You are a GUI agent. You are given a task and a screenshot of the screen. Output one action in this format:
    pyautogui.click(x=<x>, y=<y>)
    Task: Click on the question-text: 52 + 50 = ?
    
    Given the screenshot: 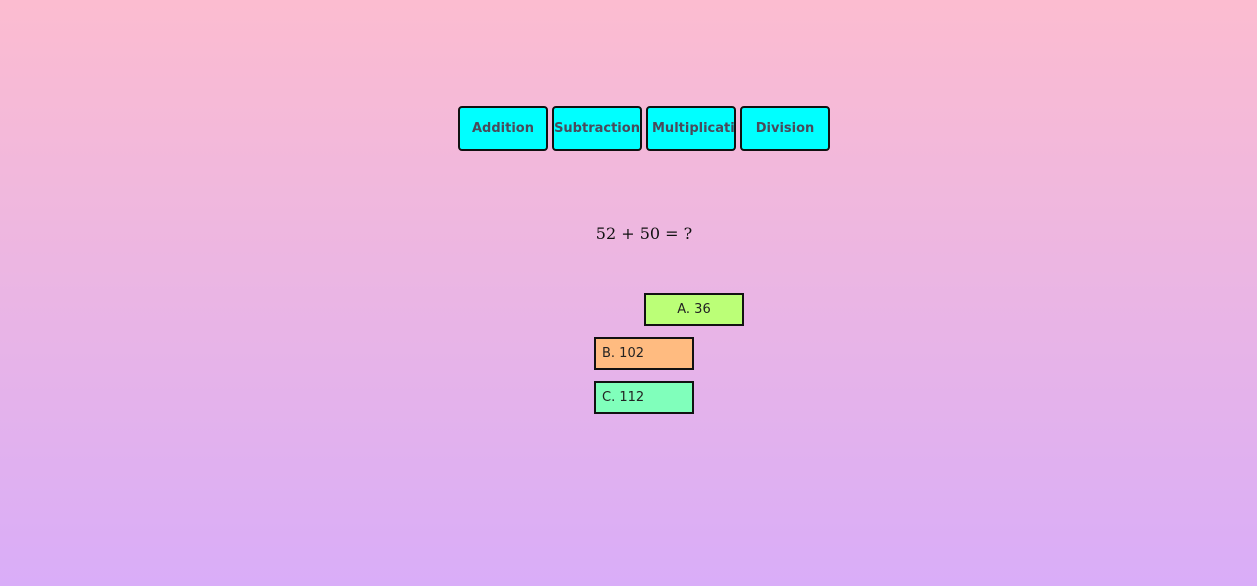 What is the action you would take?
    pyautogui.click(x=644, y=233)
    